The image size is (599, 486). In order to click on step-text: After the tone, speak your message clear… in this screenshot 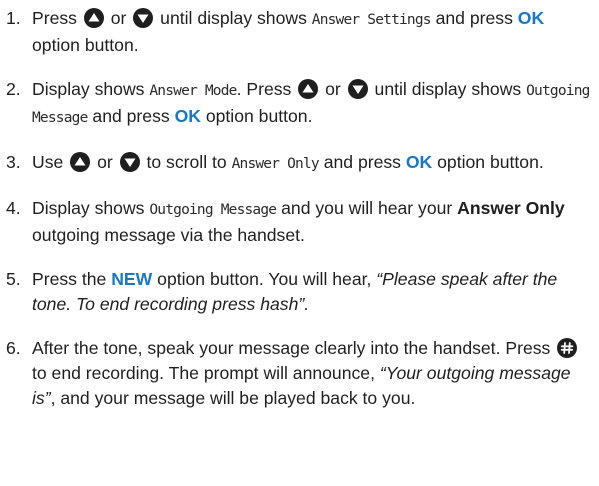, I will do `click(312, 373)`.